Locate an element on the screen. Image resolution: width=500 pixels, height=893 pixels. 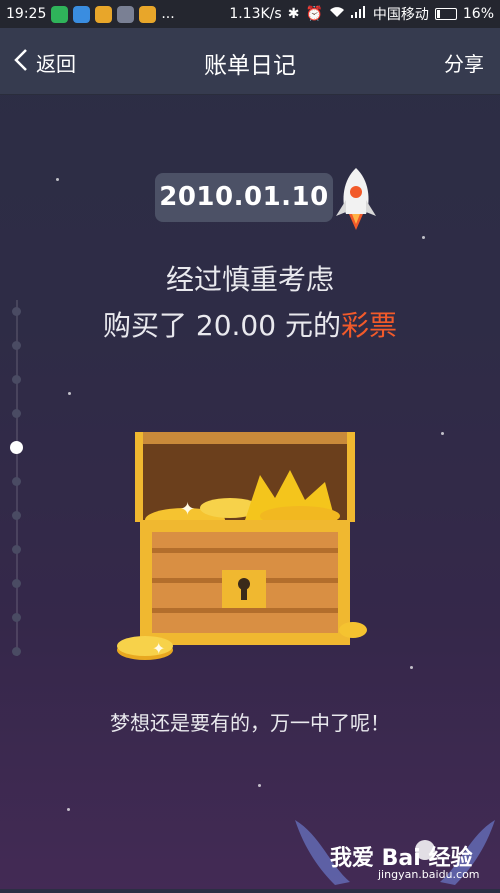
watermark-url: jingyan.baidu.com is located at coordinates (429, 874).